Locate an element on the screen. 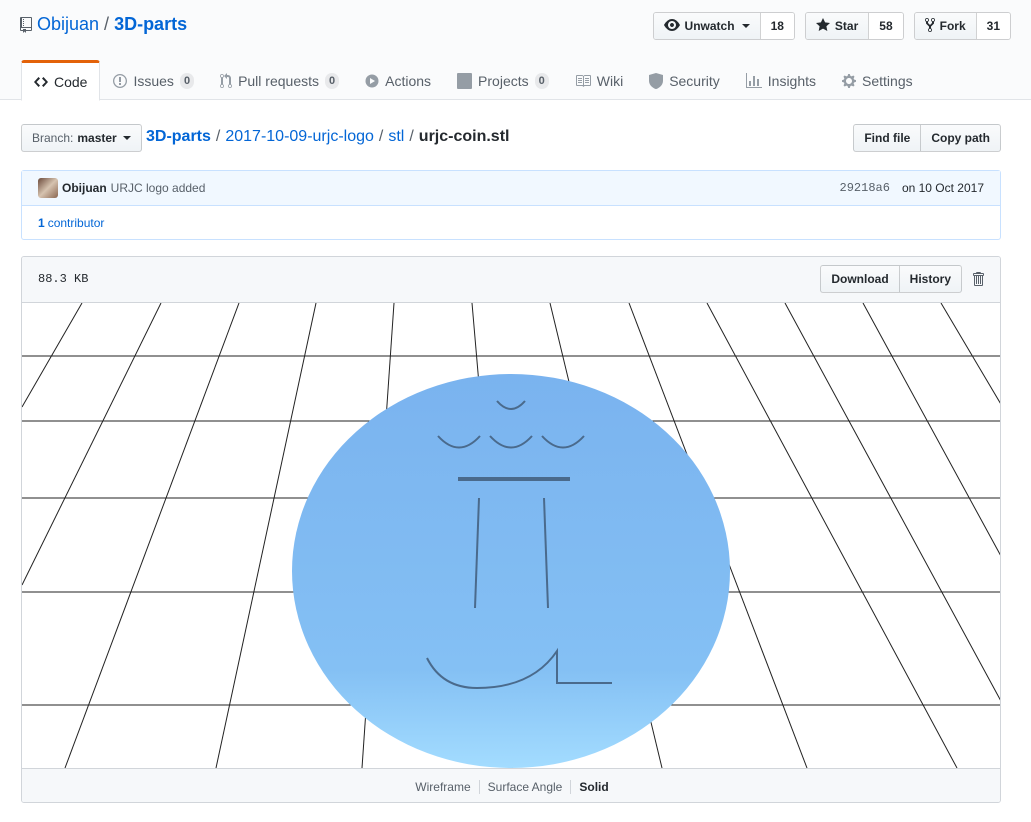 The height and width of the screenshot is (822, 1031). commit-meta: 29218a6 on 10 Oct 2017 is located at coordinates (912, 188).